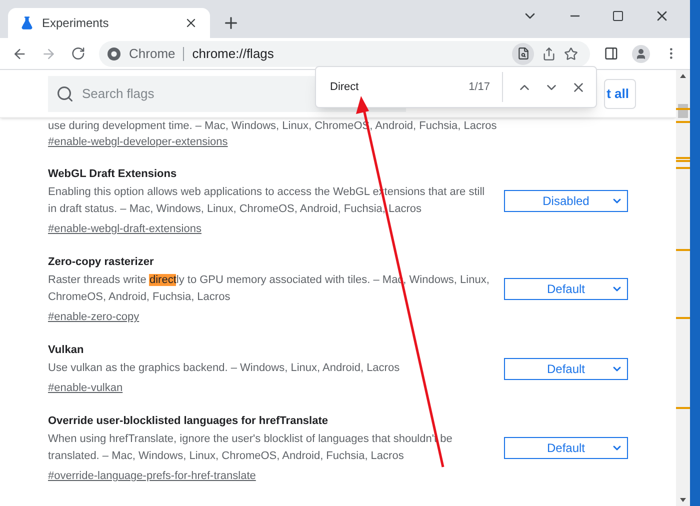 Image resolution: width=700 pixels, height=506 pixels. I want to click on flag-title: Vulkan, so click(66, 350).